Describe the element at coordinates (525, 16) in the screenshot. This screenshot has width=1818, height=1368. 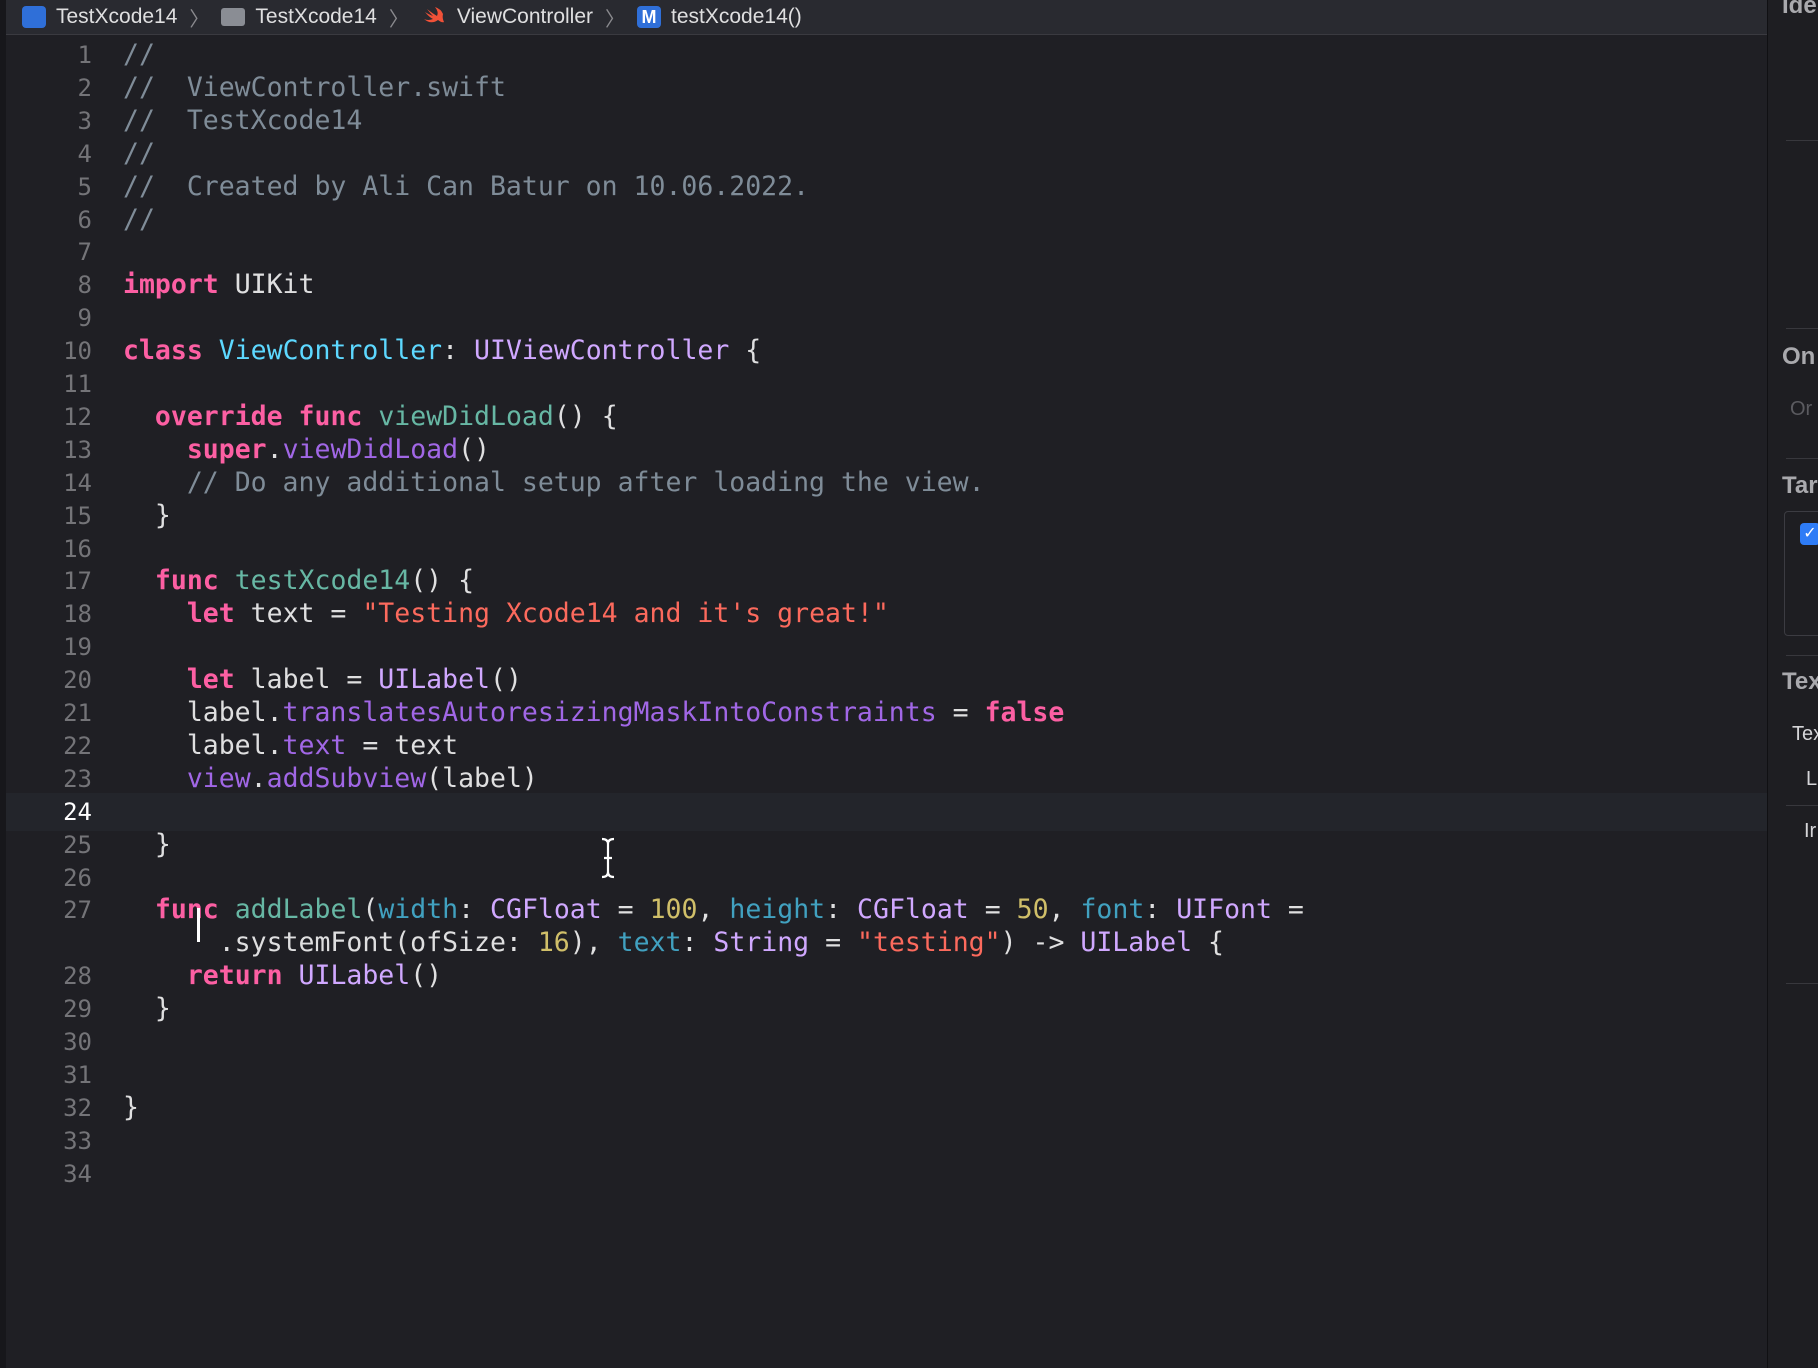
I see `breadcrumb-label: ViewController` at that location.